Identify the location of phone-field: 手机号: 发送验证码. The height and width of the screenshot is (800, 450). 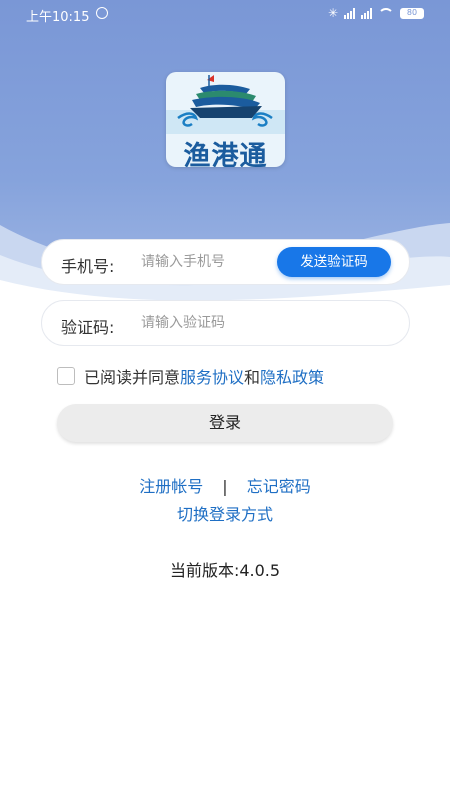
(225, 262).